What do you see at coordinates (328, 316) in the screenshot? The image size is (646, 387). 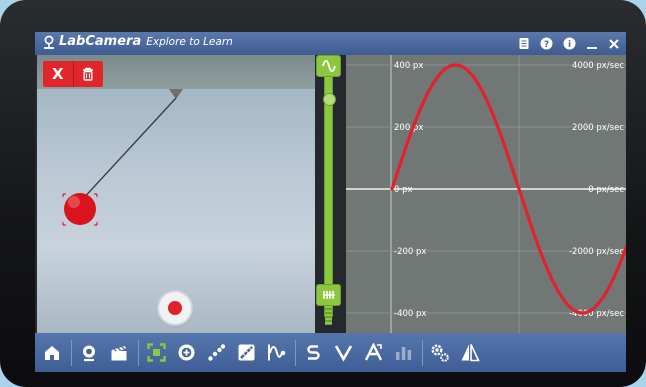 I see `slider-grip` at bounding box center [328, 316].